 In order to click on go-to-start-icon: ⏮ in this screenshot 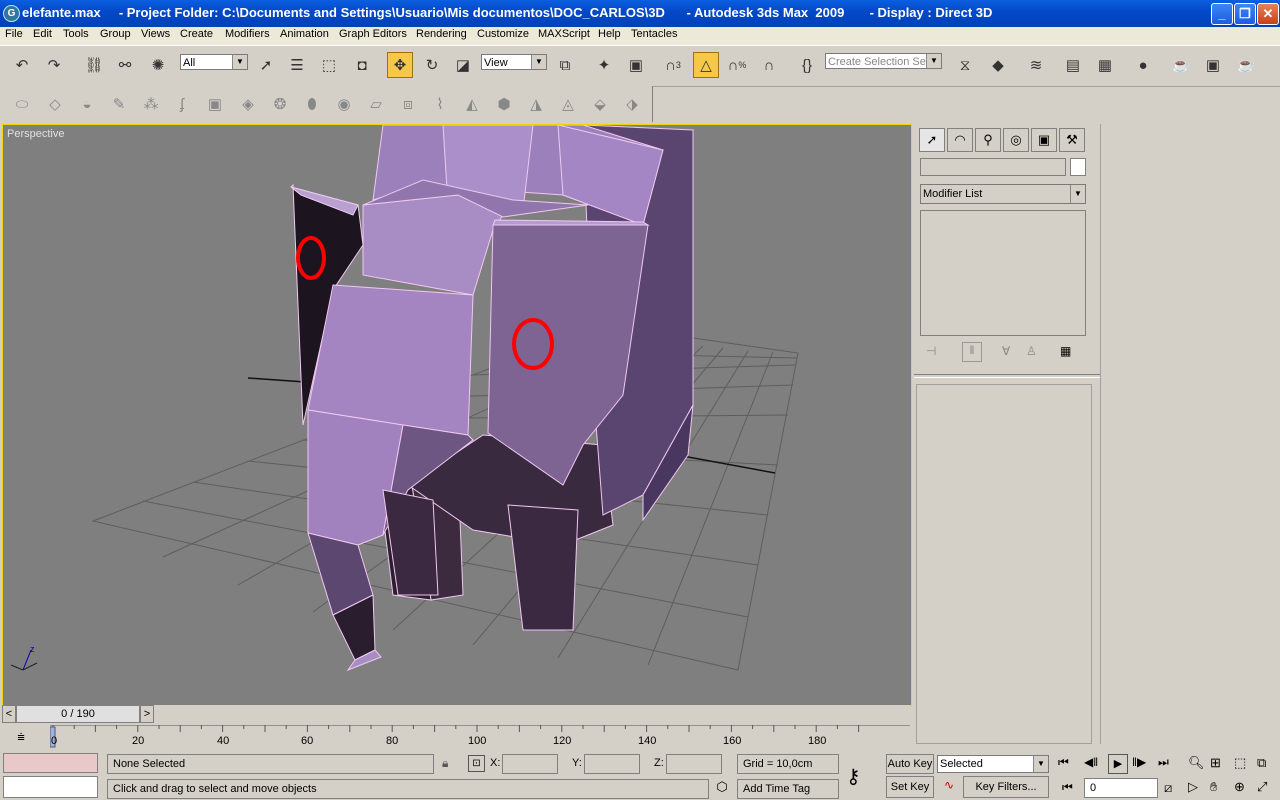, I will do `click(1063, 762)`.